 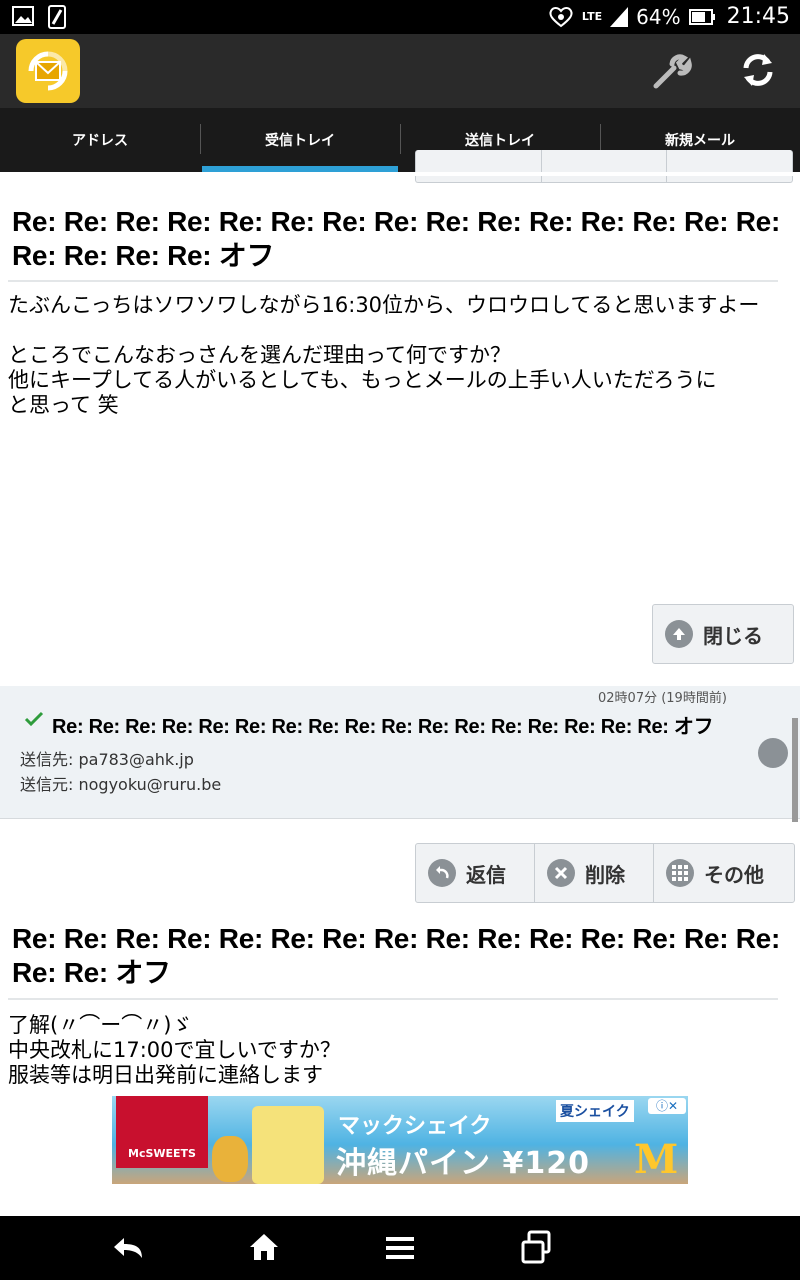 I want to click on image-notification-icon, so click(x=23, y=16).